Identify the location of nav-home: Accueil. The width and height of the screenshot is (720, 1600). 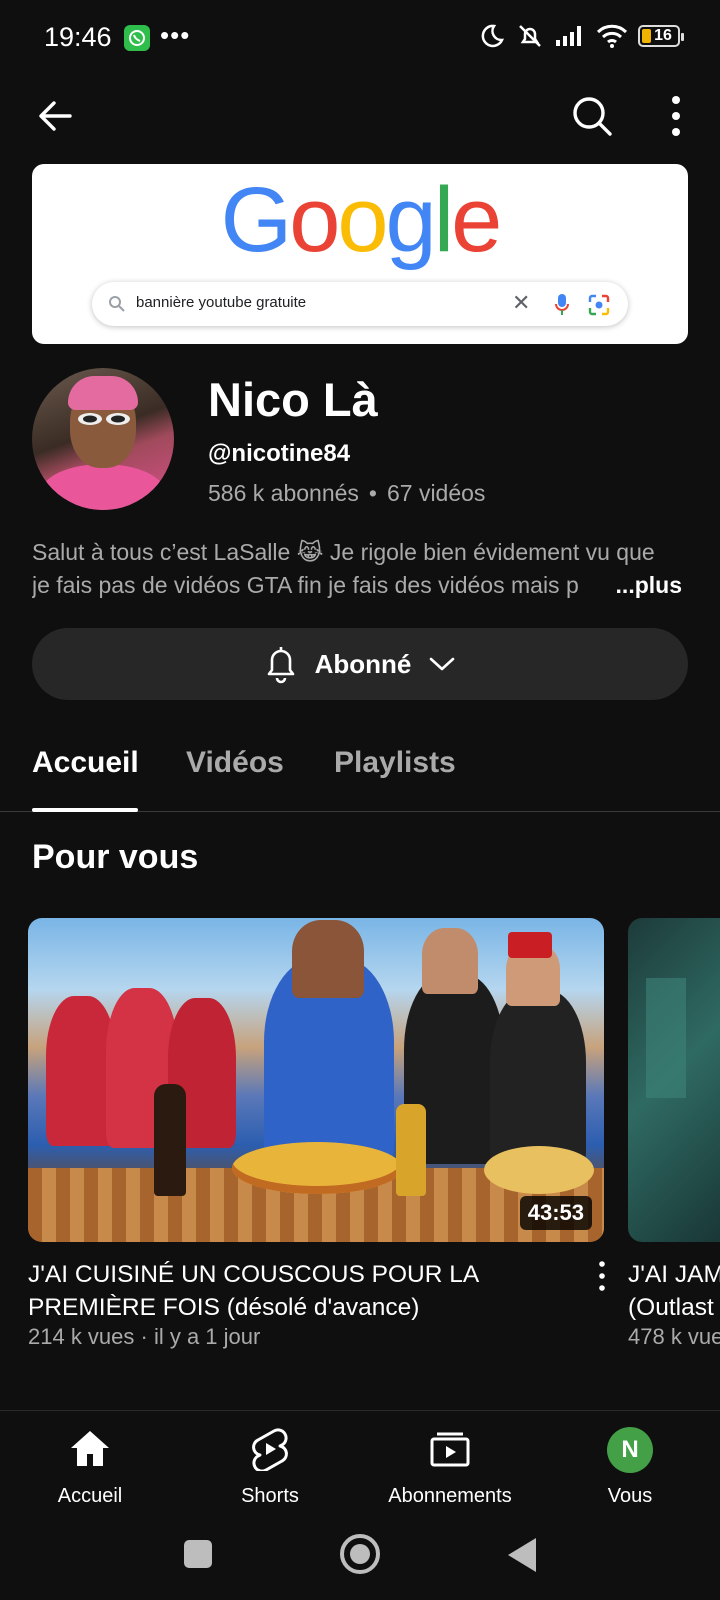
(90, 1466).